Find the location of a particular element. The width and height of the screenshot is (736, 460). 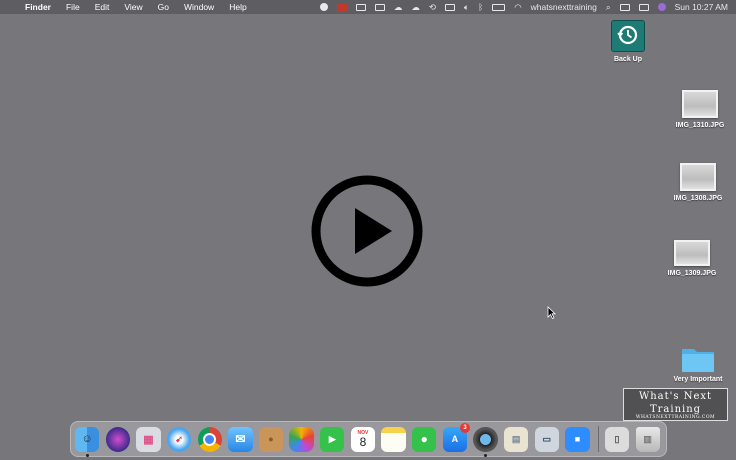

folder-icon is located at coordinates (698, 359).